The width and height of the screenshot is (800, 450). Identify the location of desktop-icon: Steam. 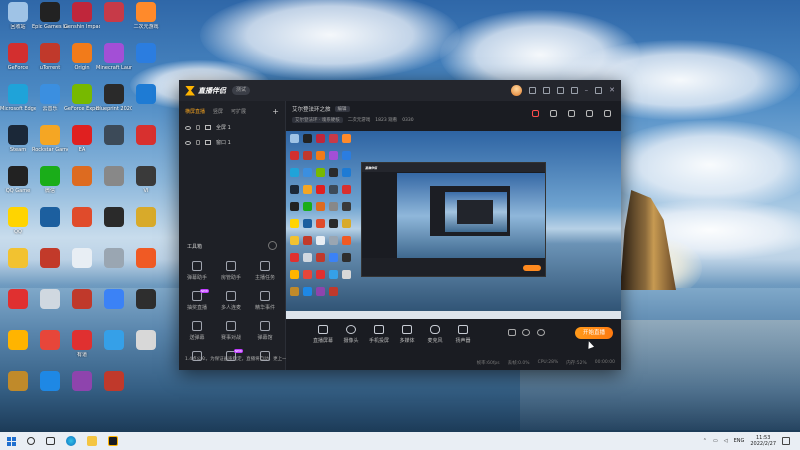
(18, 144).